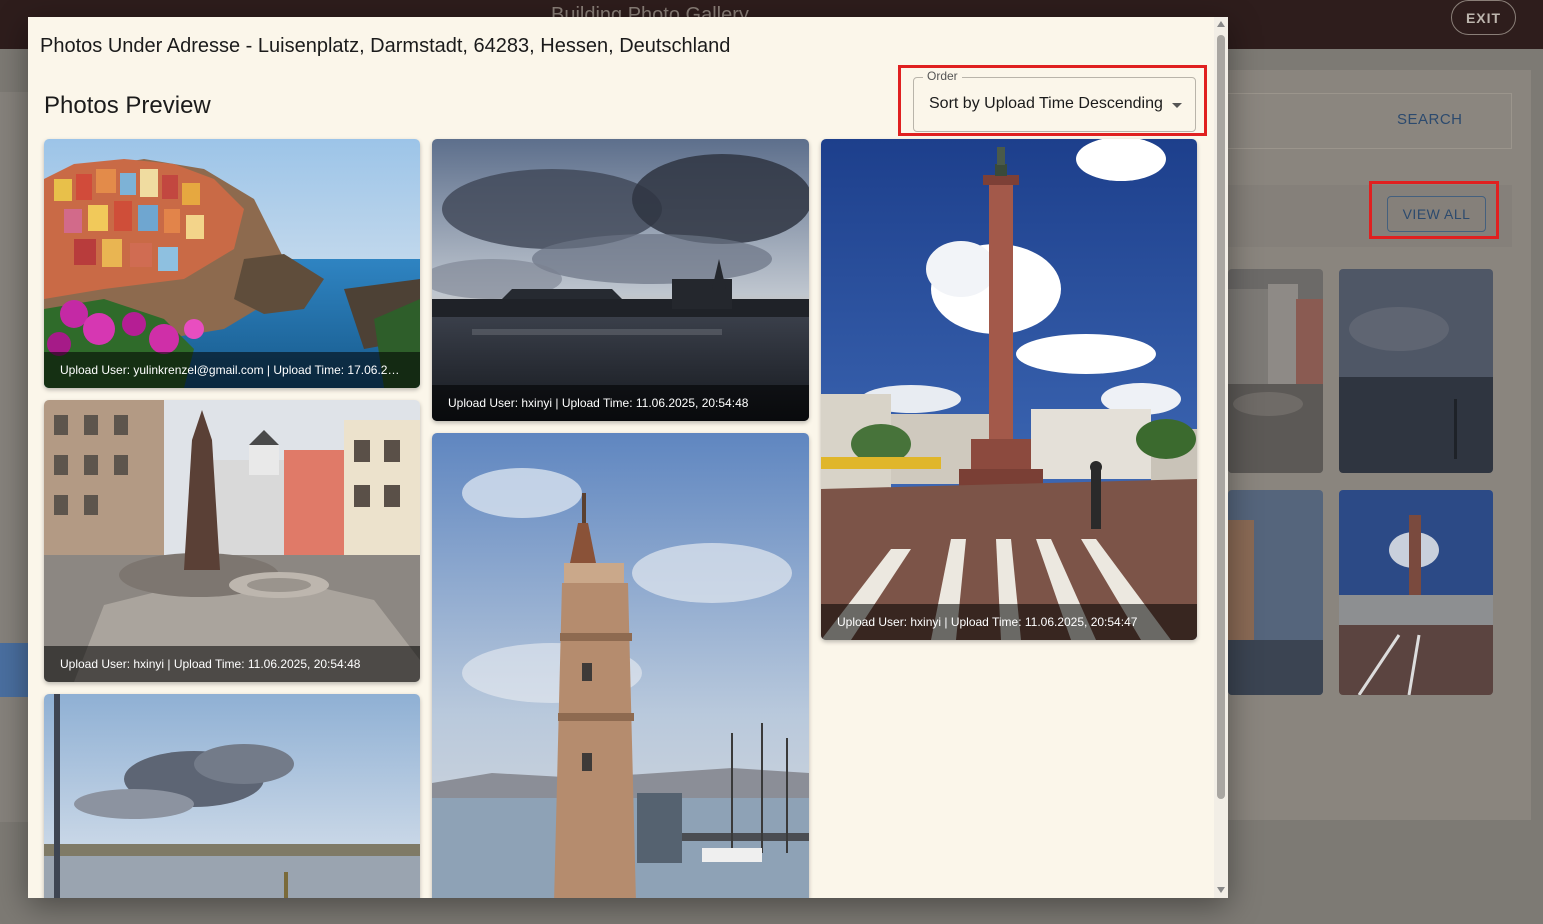  What do you see at coordinates (1221, 24) in the screenshot?
I see `scroll-up-arrow-icon` at bounding box center [1221, 24].